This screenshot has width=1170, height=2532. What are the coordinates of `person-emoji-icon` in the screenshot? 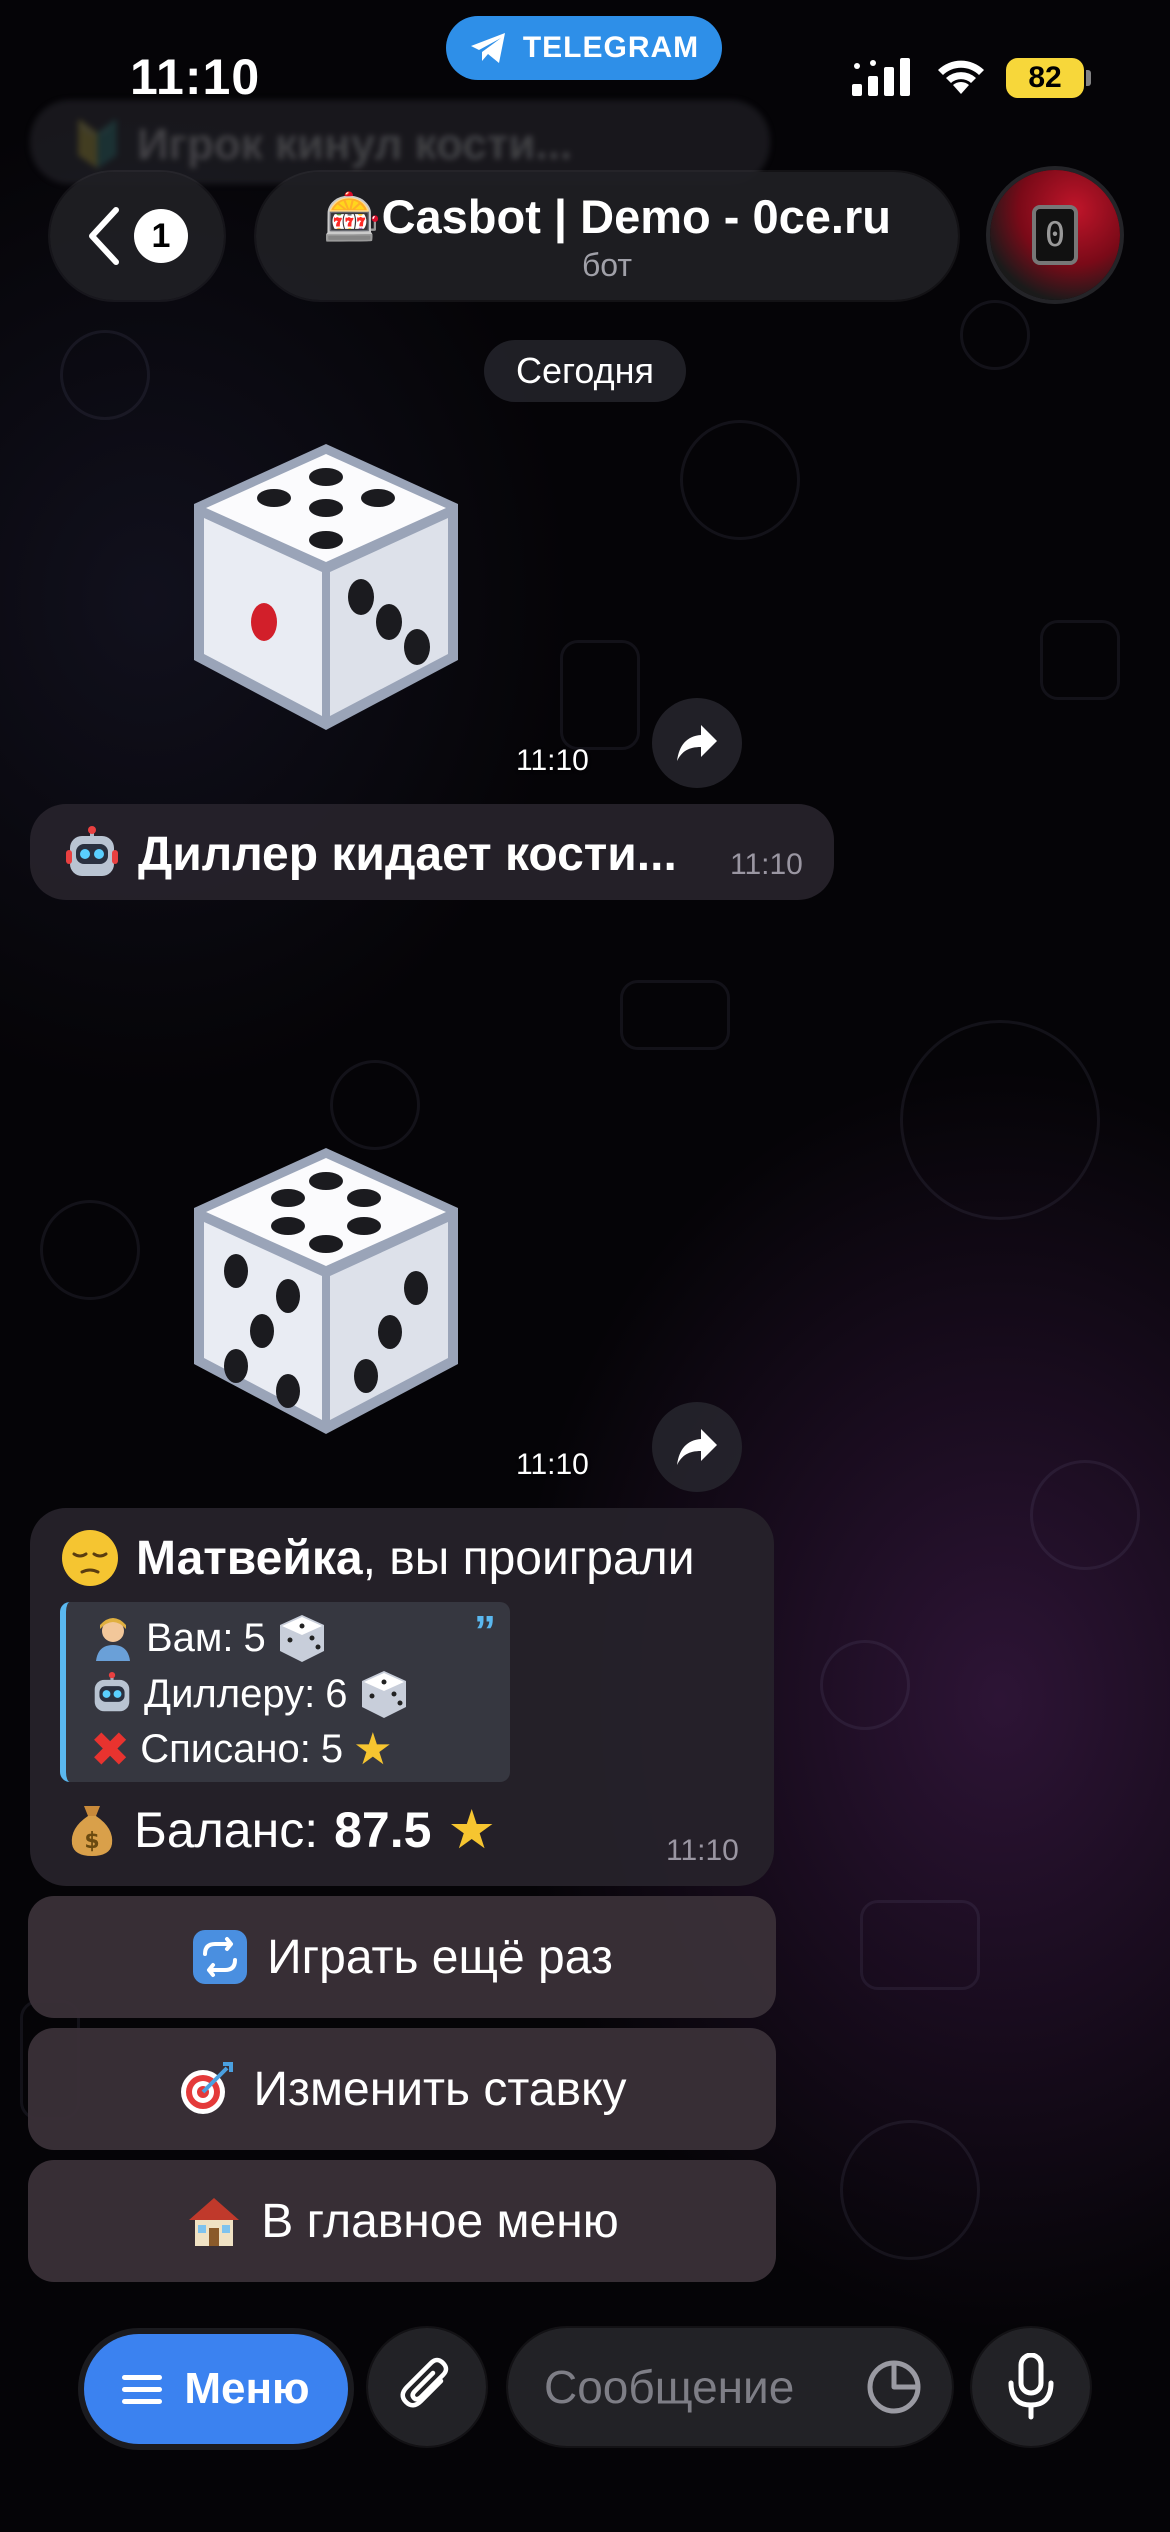 It's located at (113, 1639).